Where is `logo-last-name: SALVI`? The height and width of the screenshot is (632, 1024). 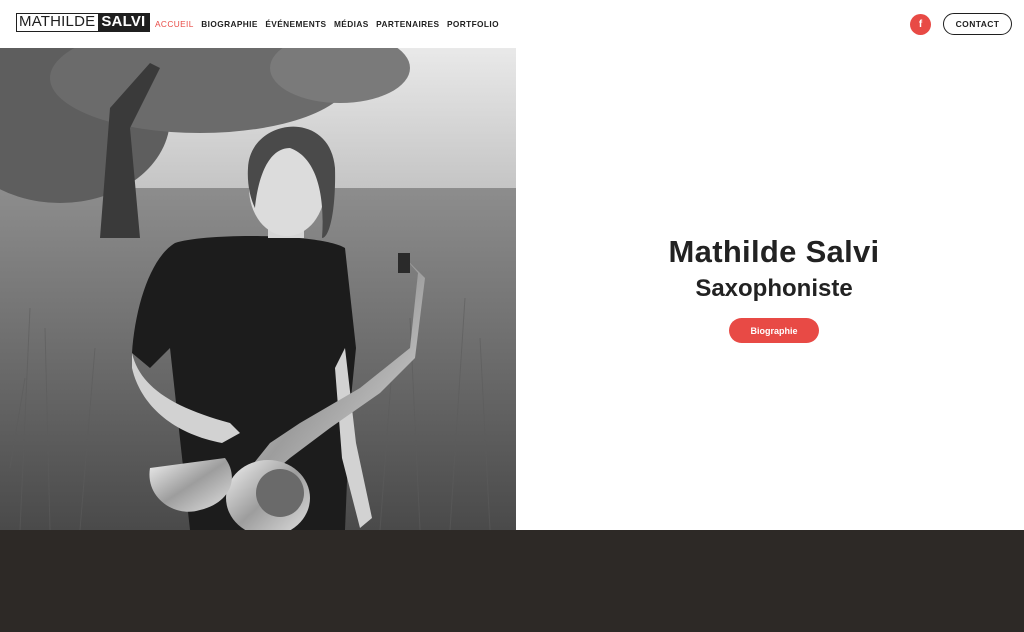 logo-last-name: SALVI is located at coordinates (124, 22).